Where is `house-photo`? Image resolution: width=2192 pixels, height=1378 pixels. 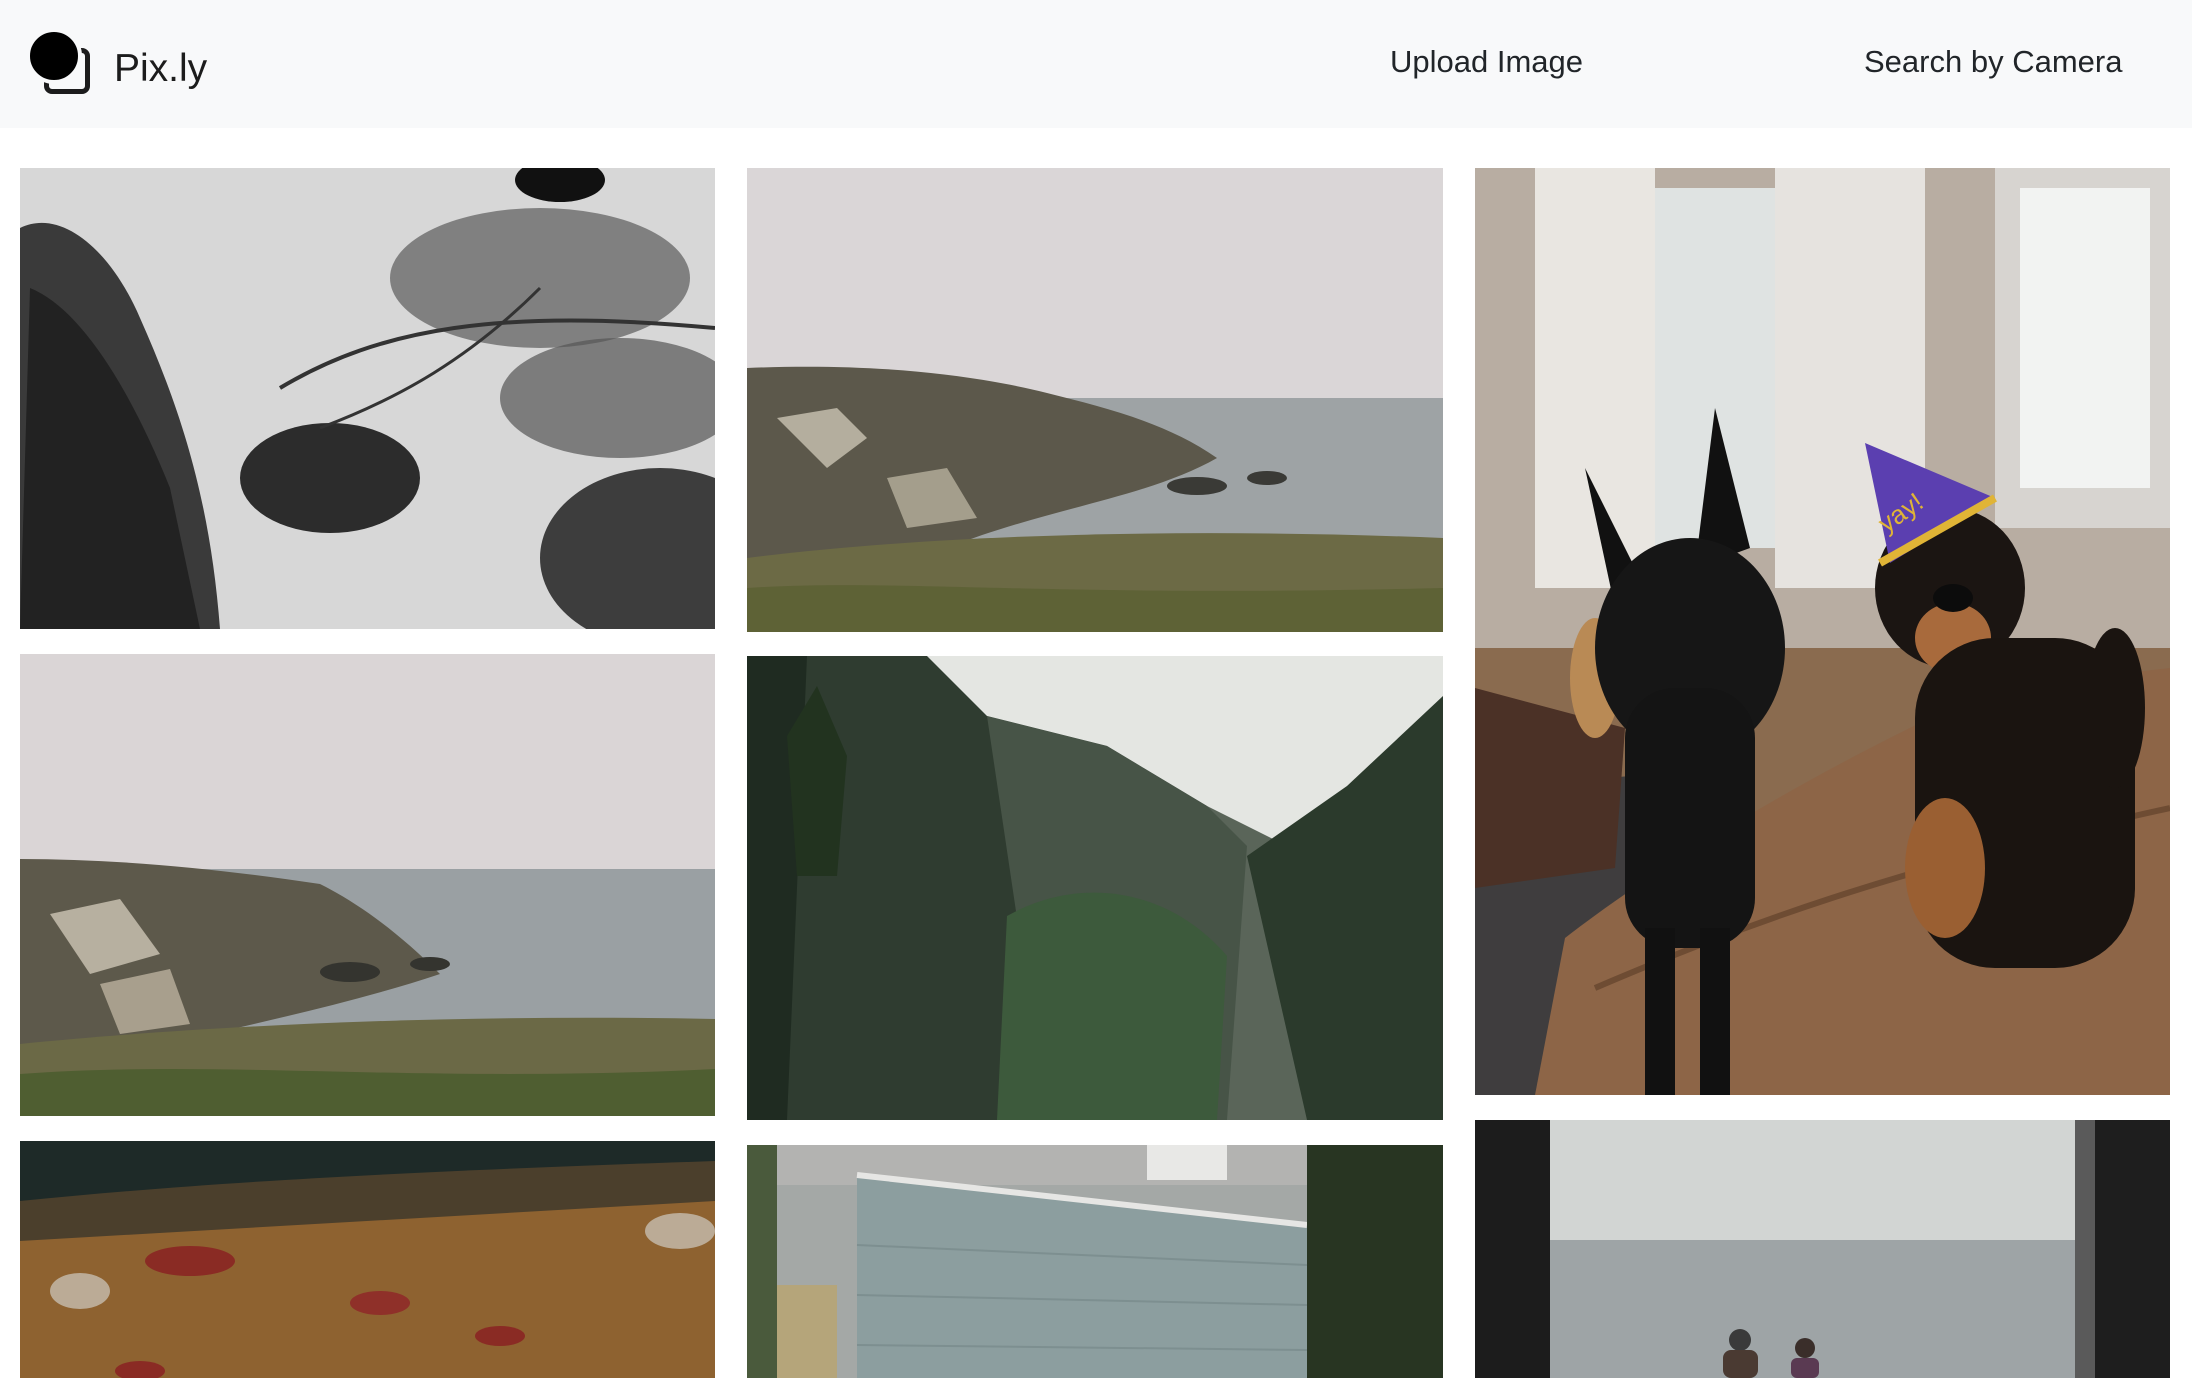 house-photo is located at coordinates (1095, 1261).